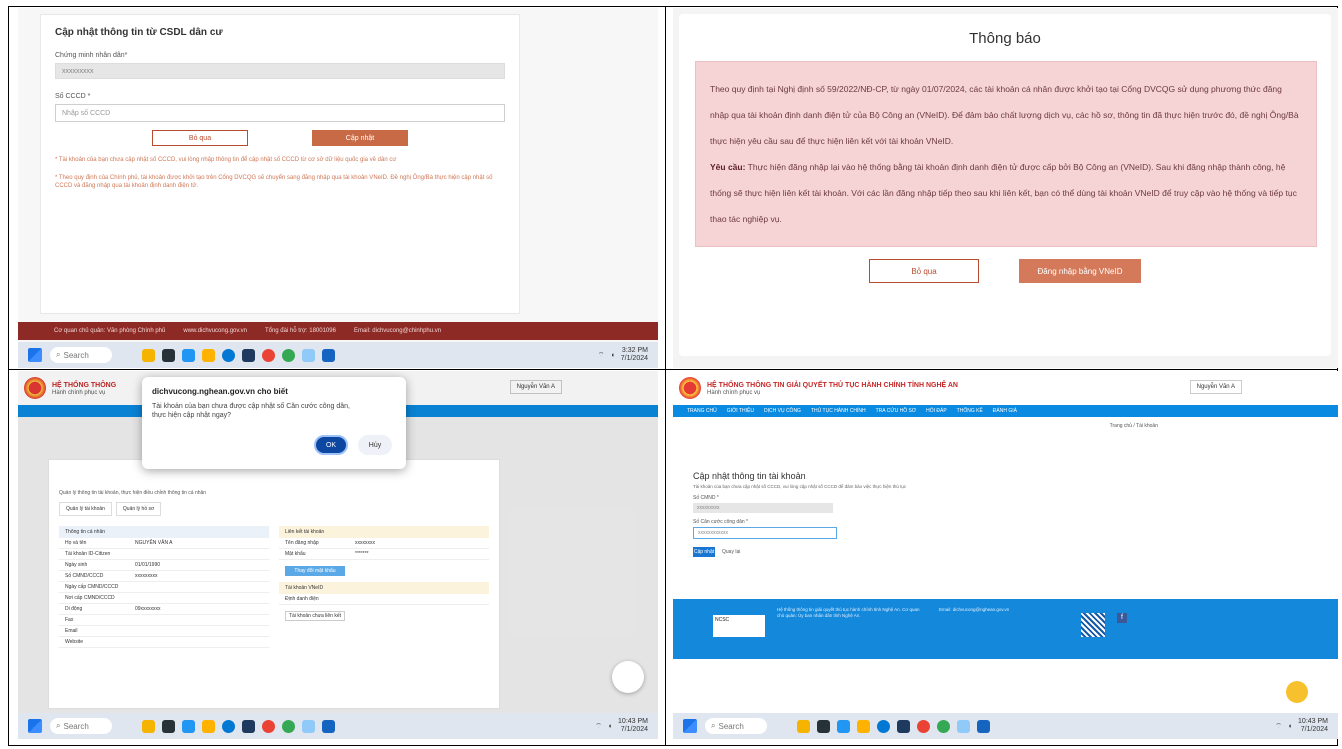 The image size is (1342, 749). Describe the element at coordinates (375, 445) in the screenshot. I see `cancel-button: Hủy` at that location.